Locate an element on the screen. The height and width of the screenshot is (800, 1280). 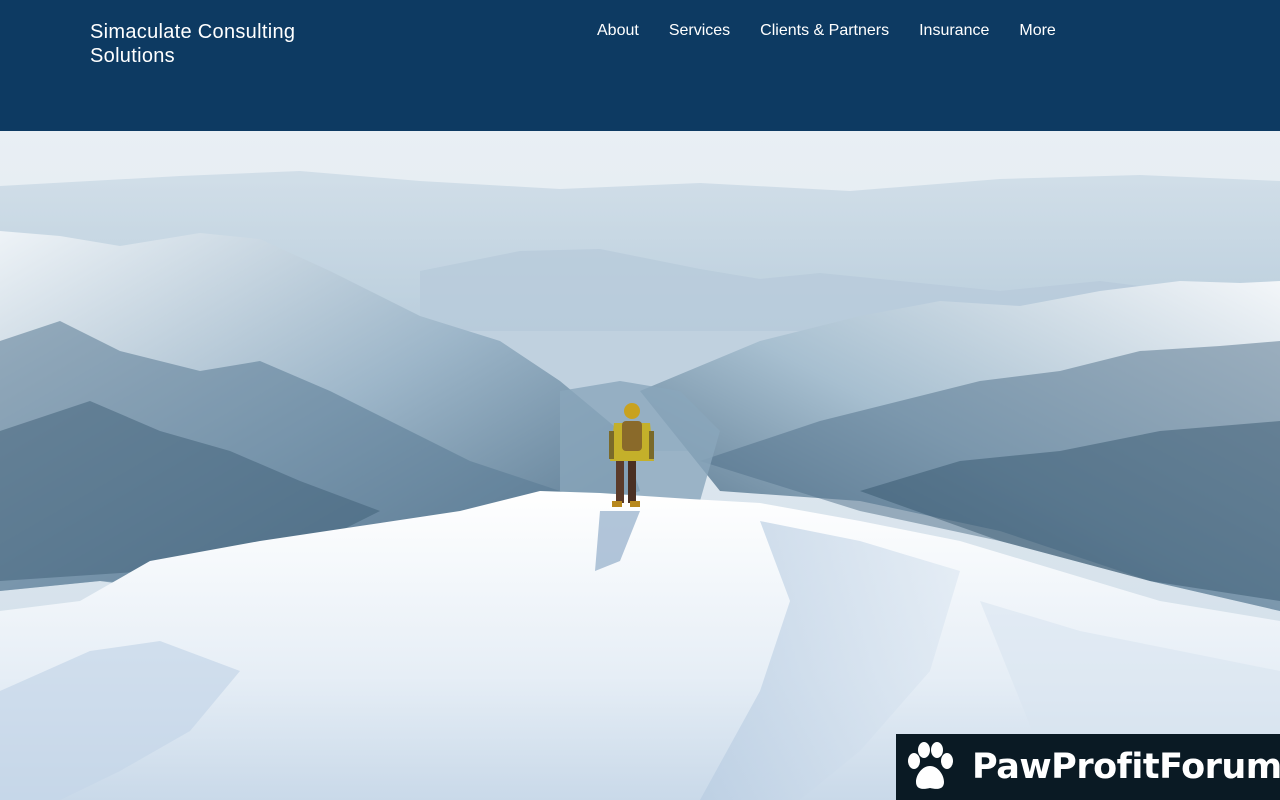
nav-item-more: More is located at coordinates (1037, 31).